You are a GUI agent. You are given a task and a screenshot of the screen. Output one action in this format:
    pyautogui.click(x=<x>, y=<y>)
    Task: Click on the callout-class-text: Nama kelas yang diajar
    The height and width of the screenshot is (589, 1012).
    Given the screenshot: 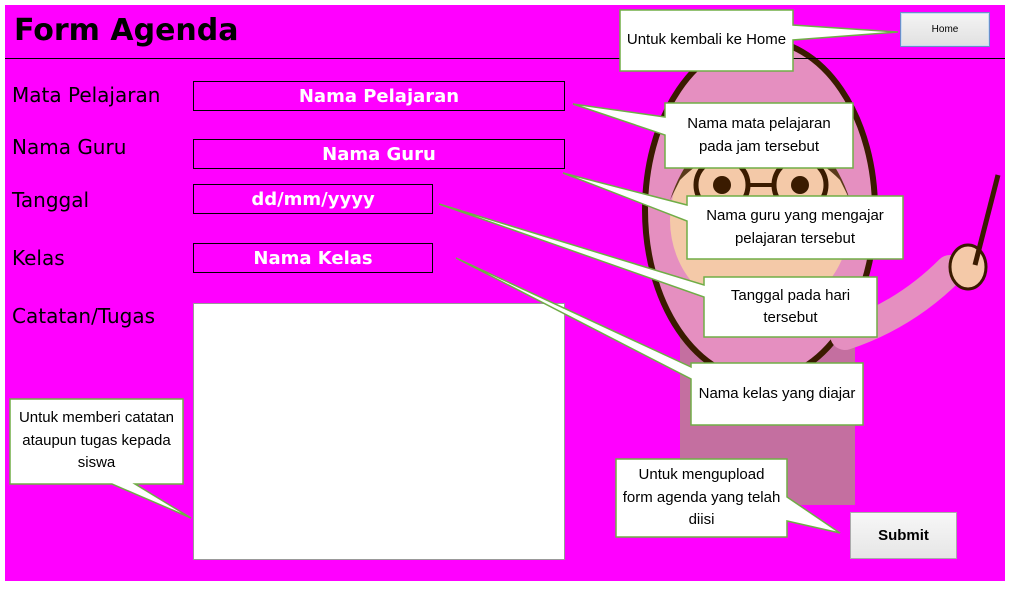 What is the action you would take?
    pyautogui.click(x=777, y=393)
    